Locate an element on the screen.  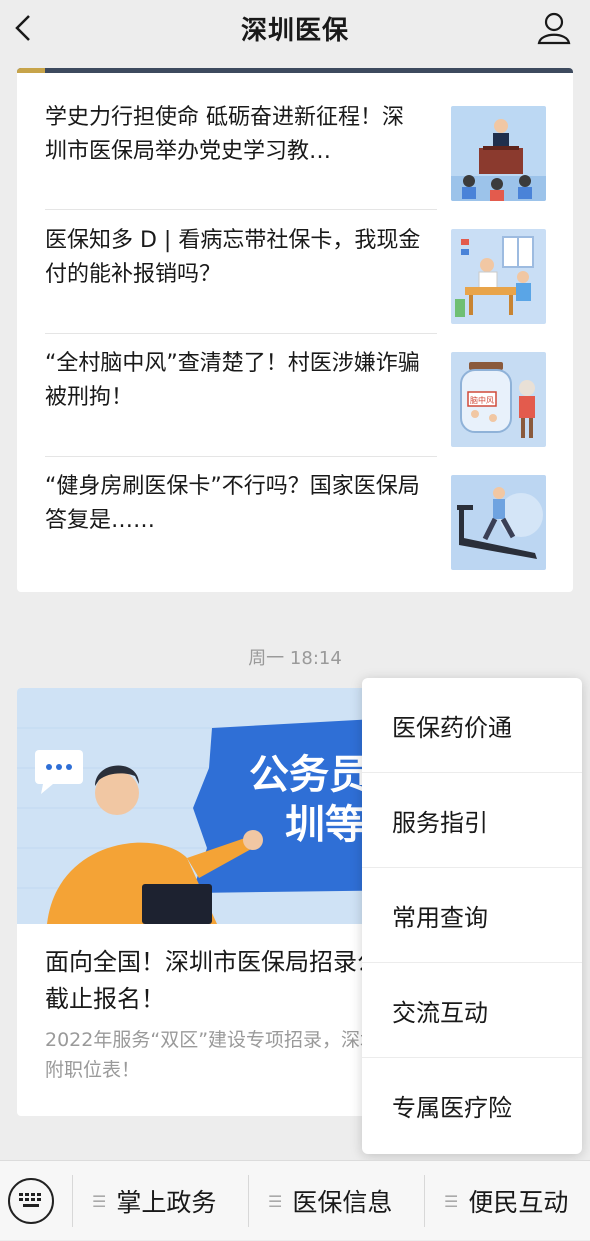
article-thumbnail-clinic is located at coordinates (498, 276).